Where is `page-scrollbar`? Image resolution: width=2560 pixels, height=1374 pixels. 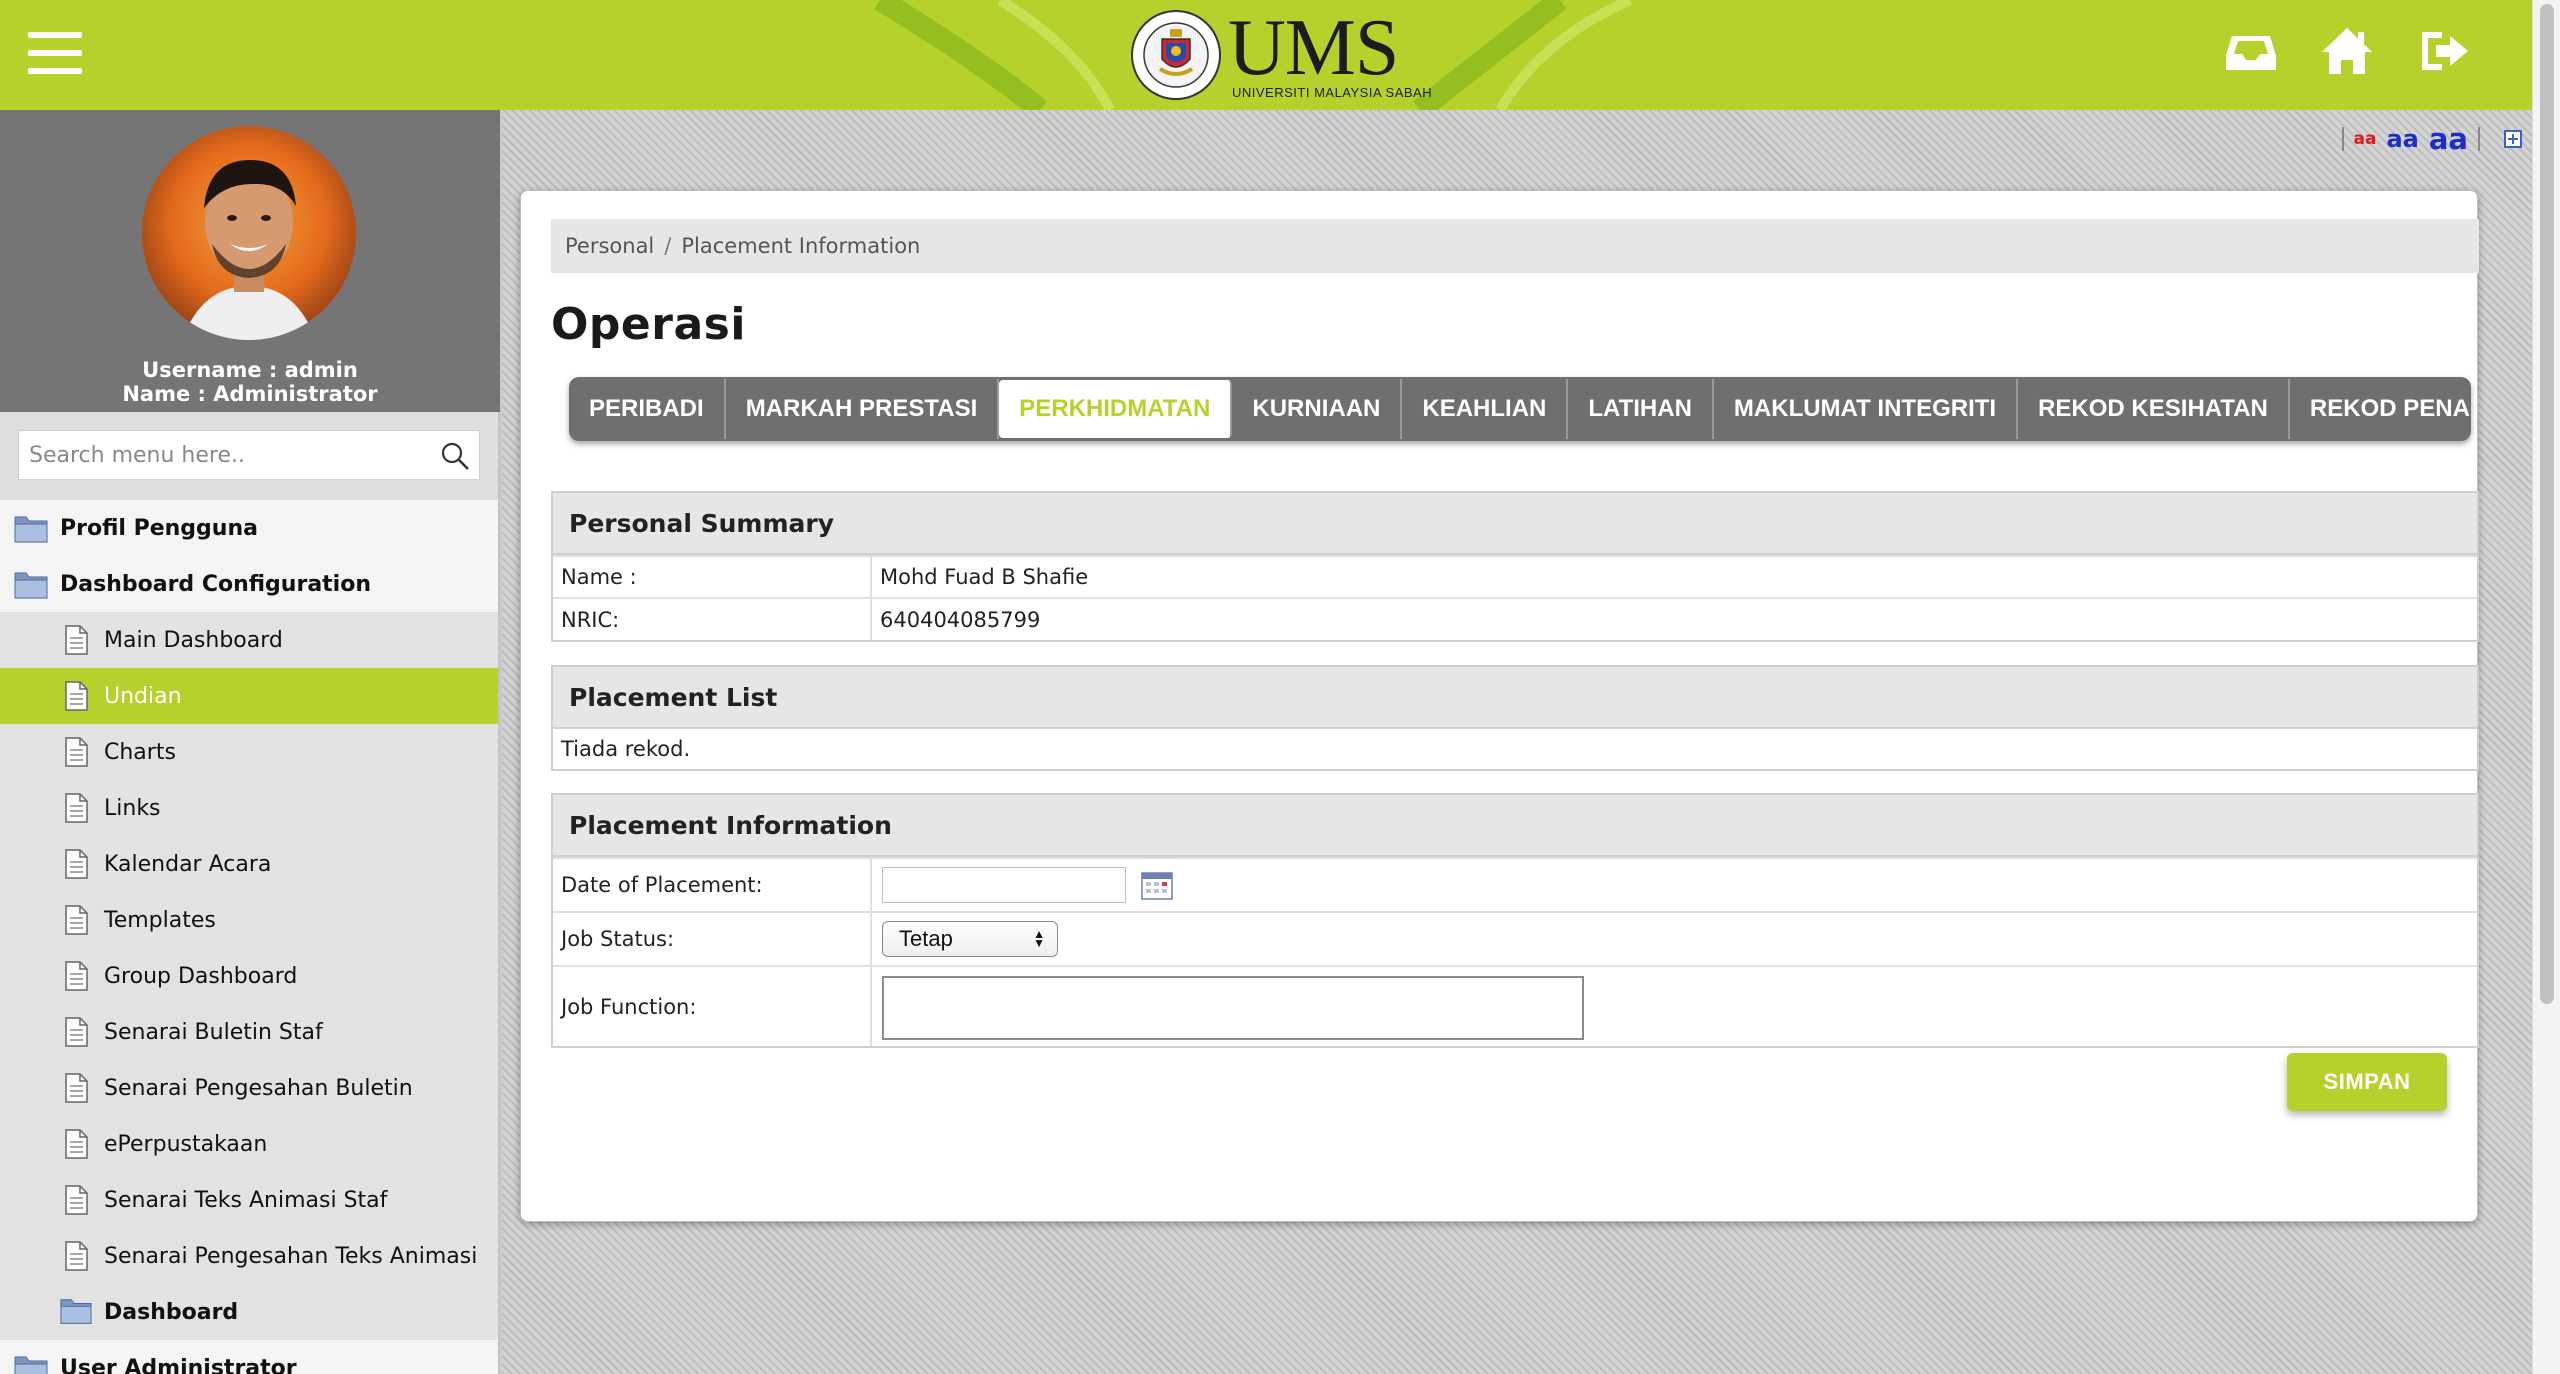
page-scrollbar is located at coordinates (2546, 687).